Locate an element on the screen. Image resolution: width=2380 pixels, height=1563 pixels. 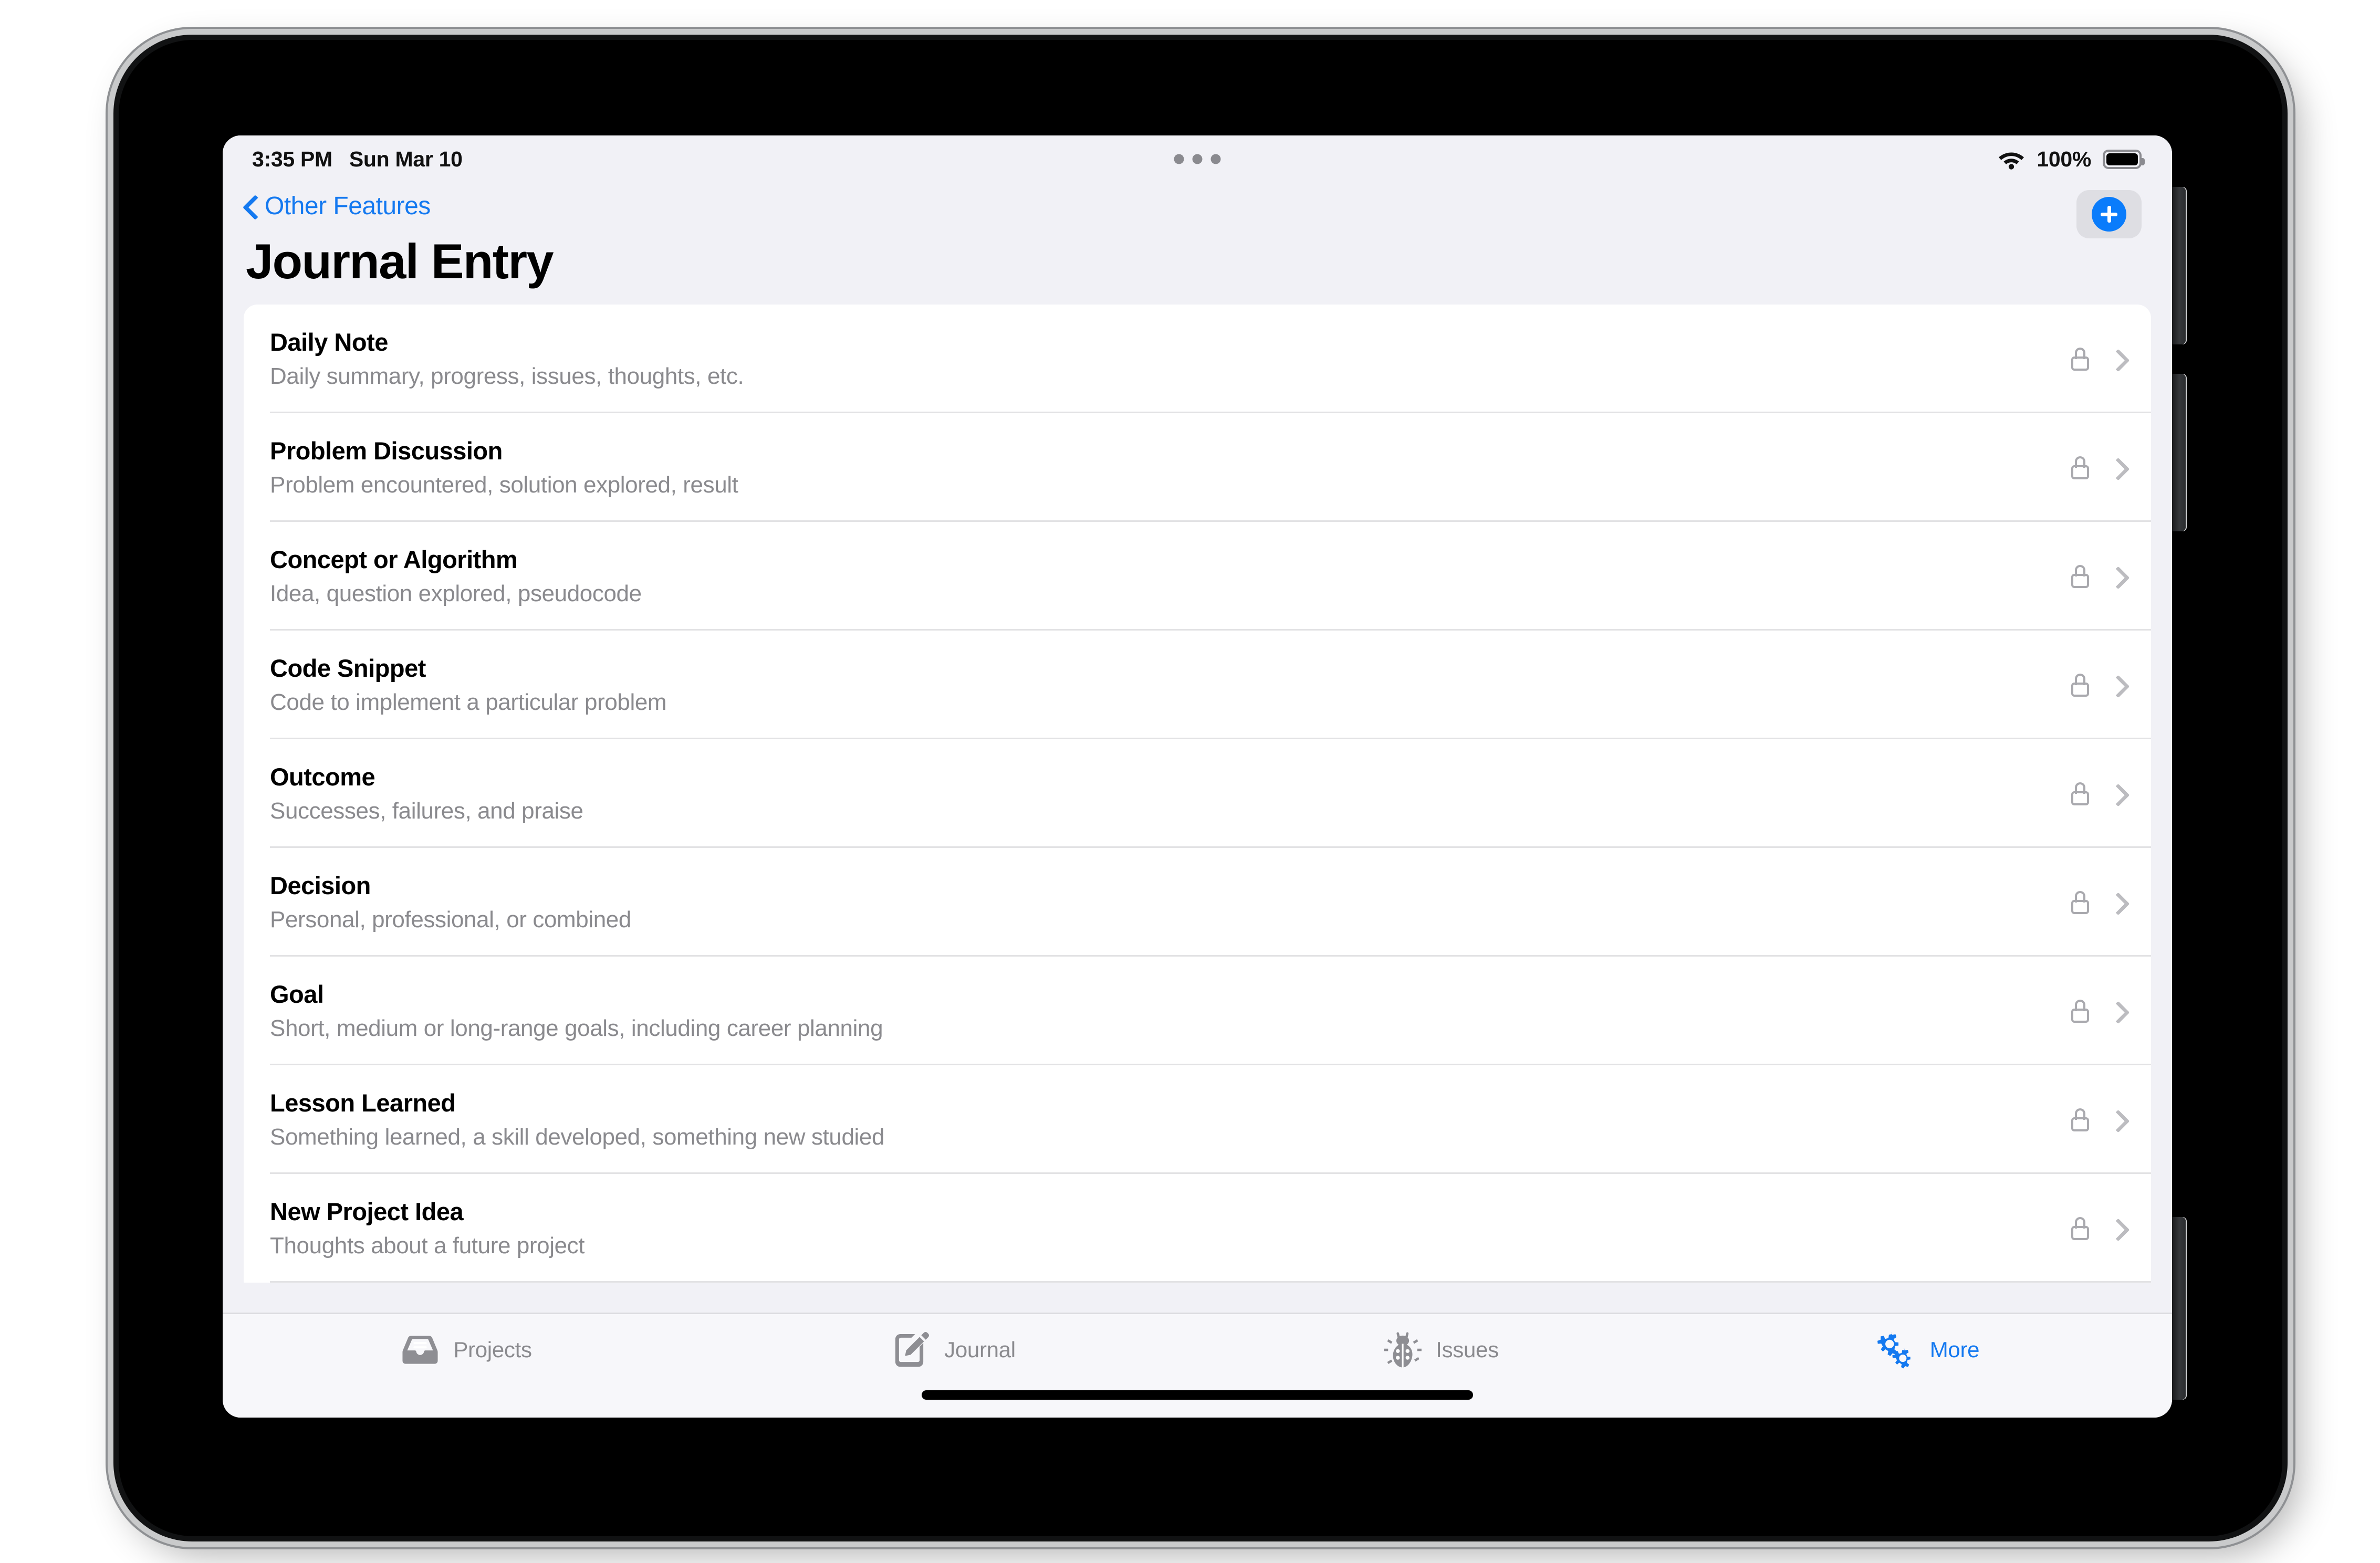
row-title: Outcome is located at coordinates (322, 776).